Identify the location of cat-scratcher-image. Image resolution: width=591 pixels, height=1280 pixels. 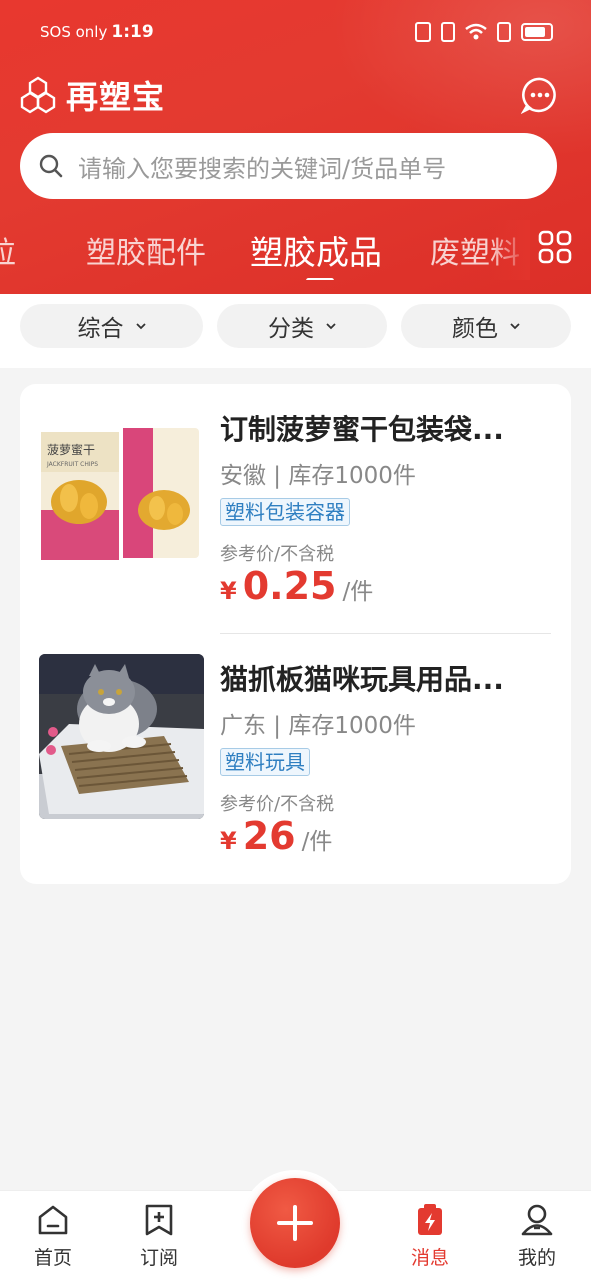
(121, 736).